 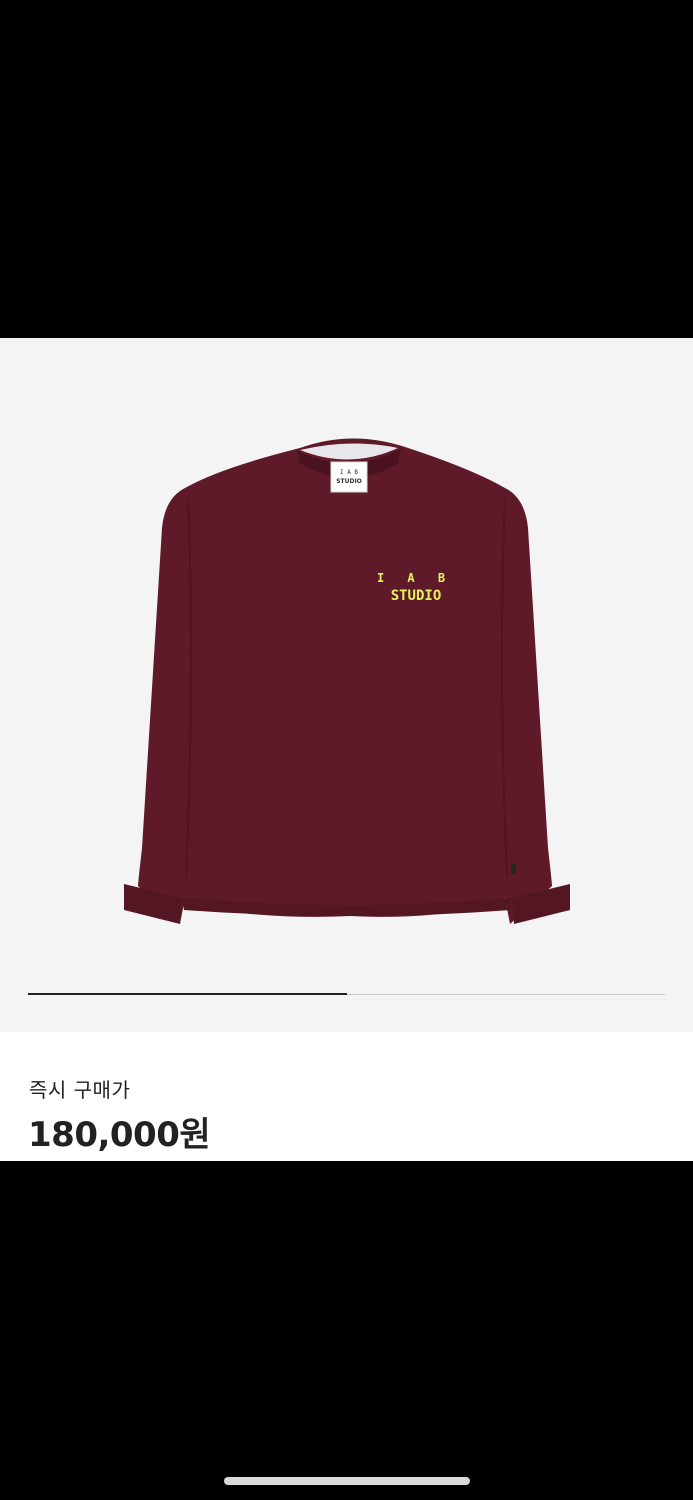 I want to click on carousel-progress-bar, so click(x=346, y=994).